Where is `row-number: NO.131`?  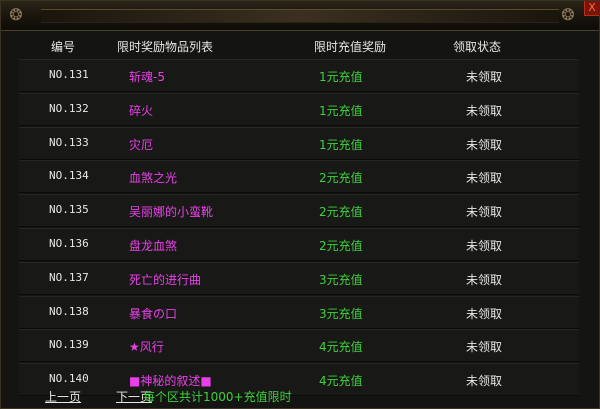 row-number: NO.131 is located at coordinates (69, 74).